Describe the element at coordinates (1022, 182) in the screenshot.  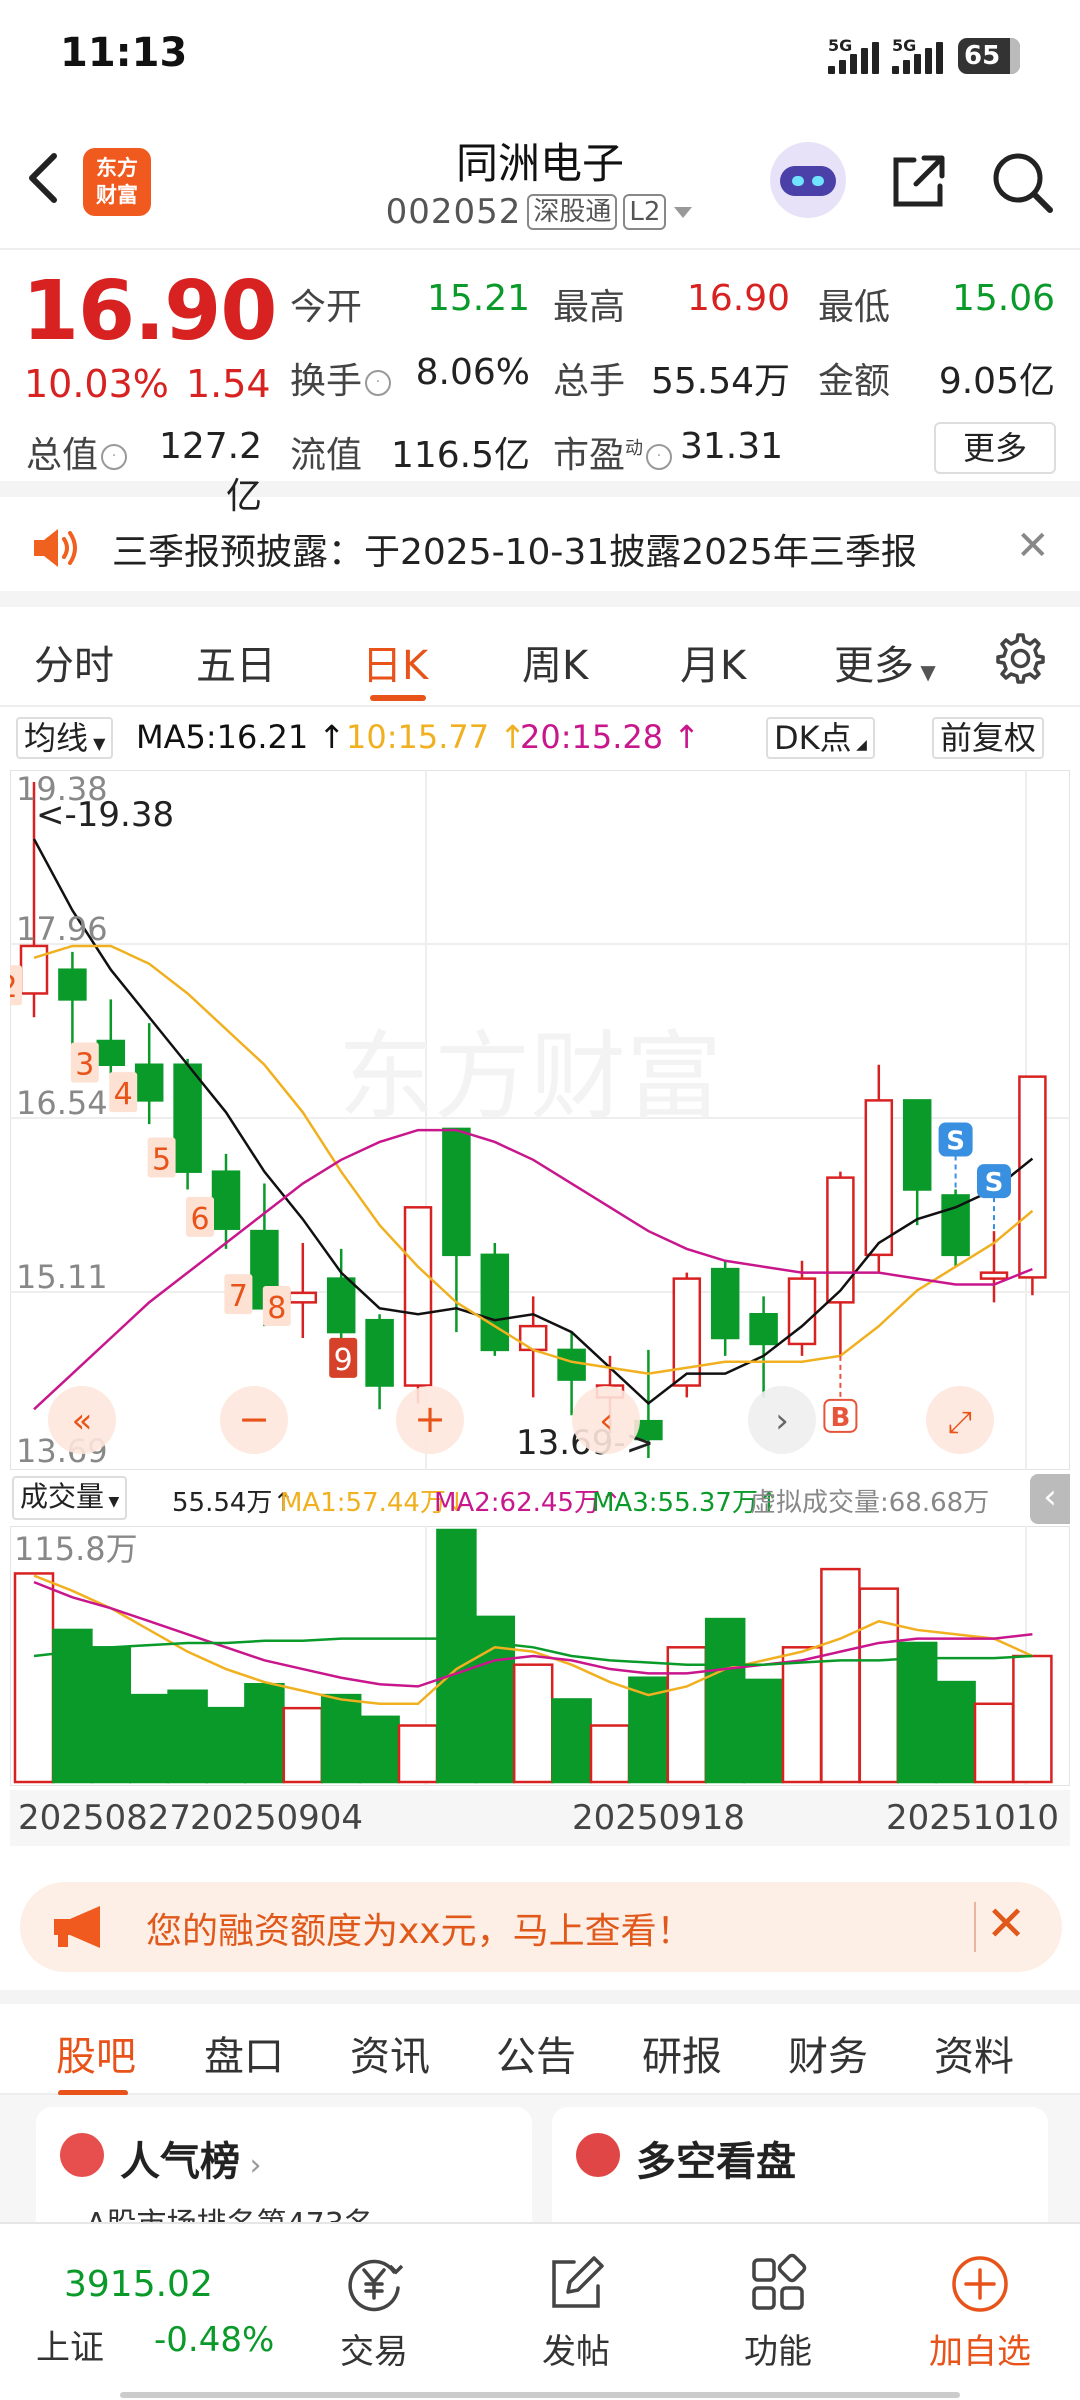
I see `search-icon` at that location.